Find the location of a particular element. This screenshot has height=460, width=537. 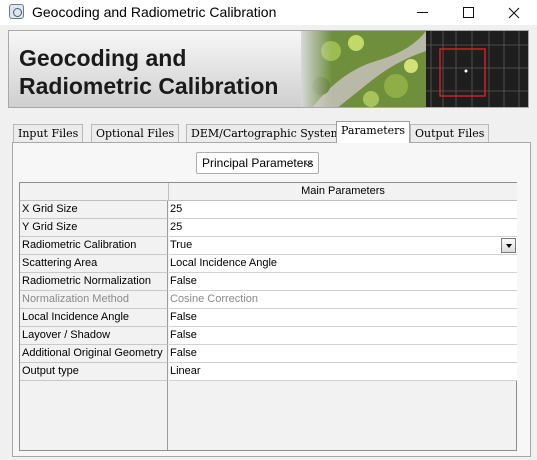

parameter-section-dropdown: Principal Parameters is located at coordinates (257, 163).